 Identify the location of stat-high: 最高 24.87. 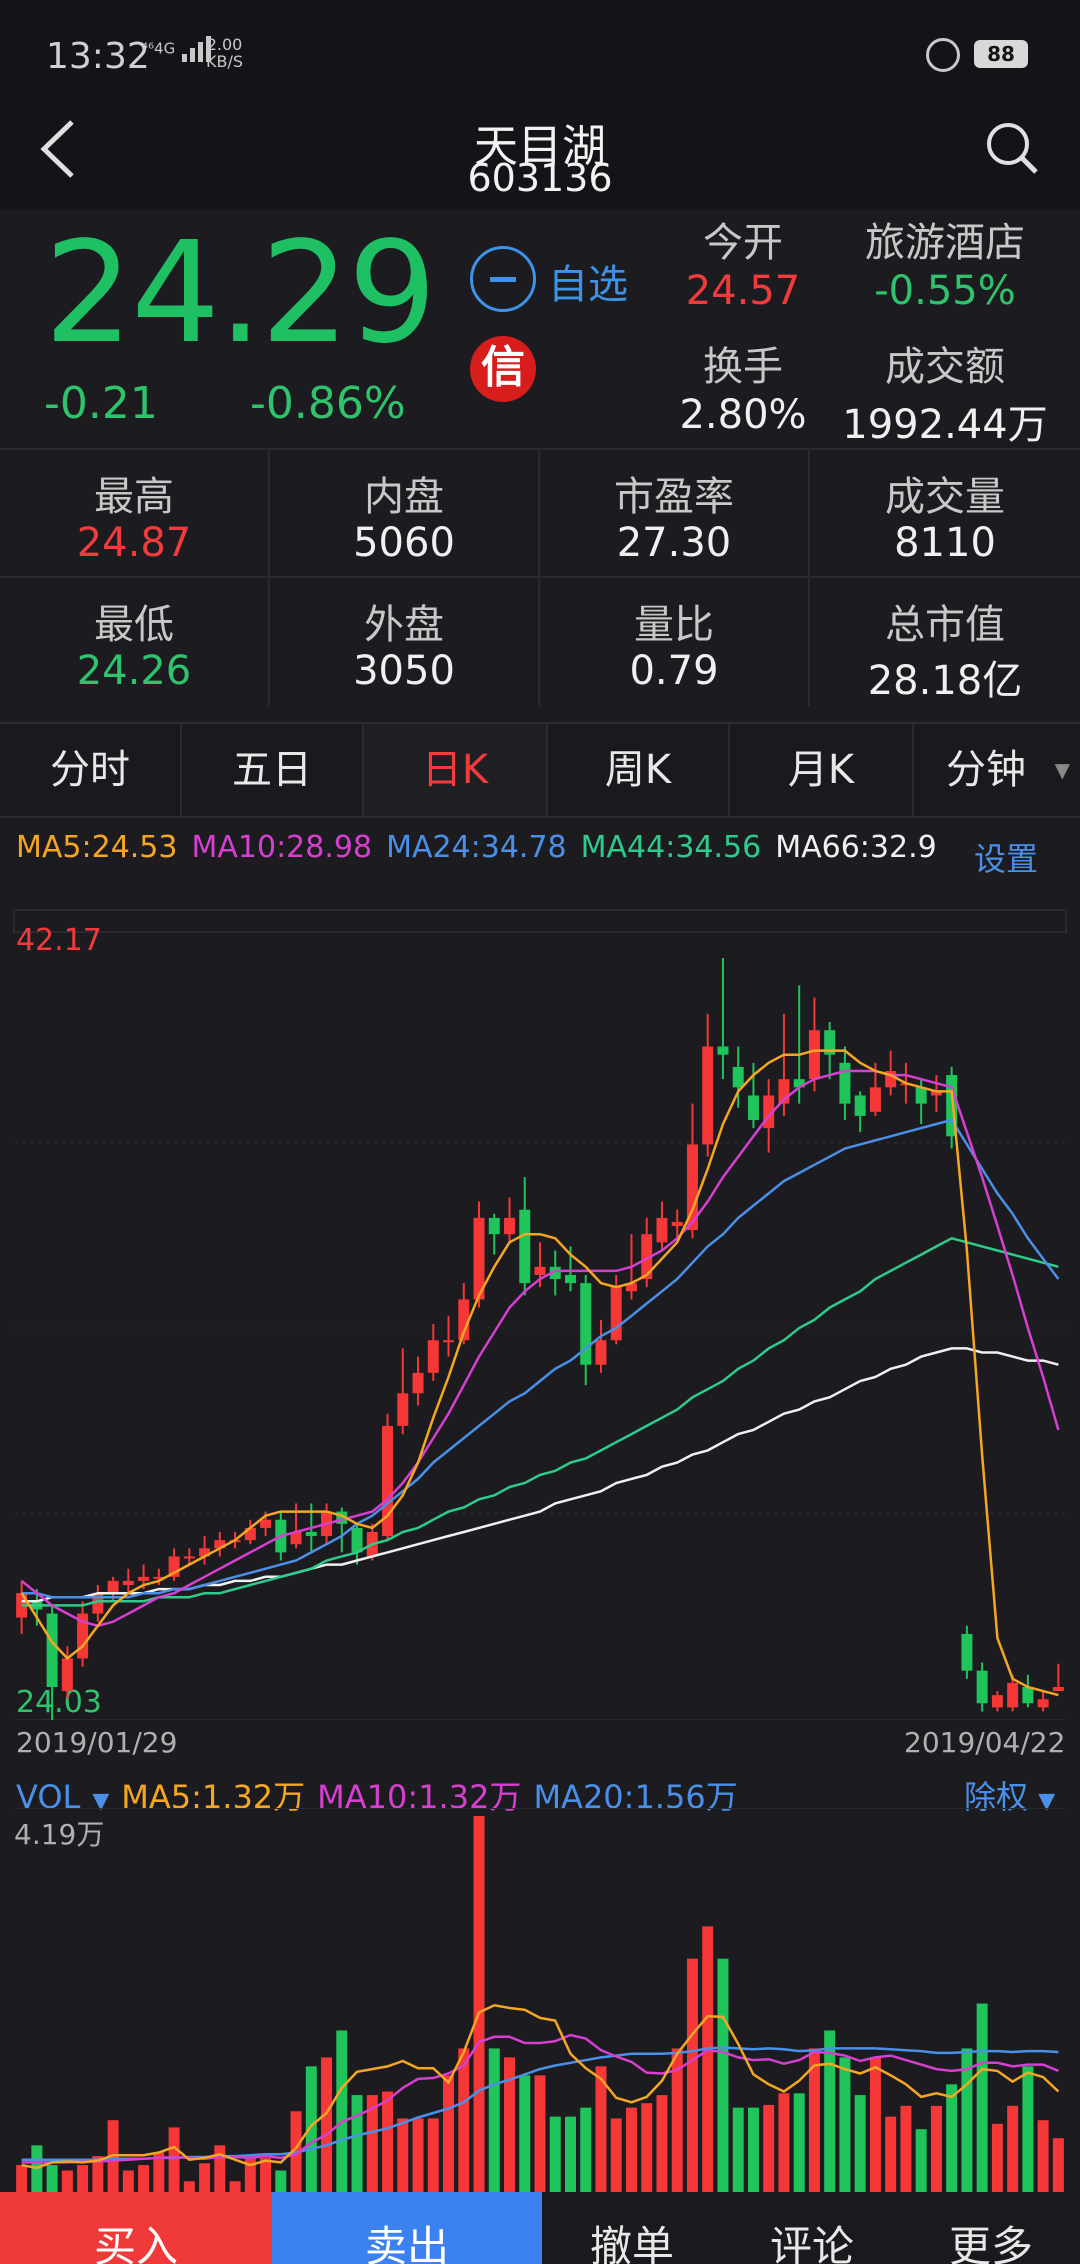
(135, 514).